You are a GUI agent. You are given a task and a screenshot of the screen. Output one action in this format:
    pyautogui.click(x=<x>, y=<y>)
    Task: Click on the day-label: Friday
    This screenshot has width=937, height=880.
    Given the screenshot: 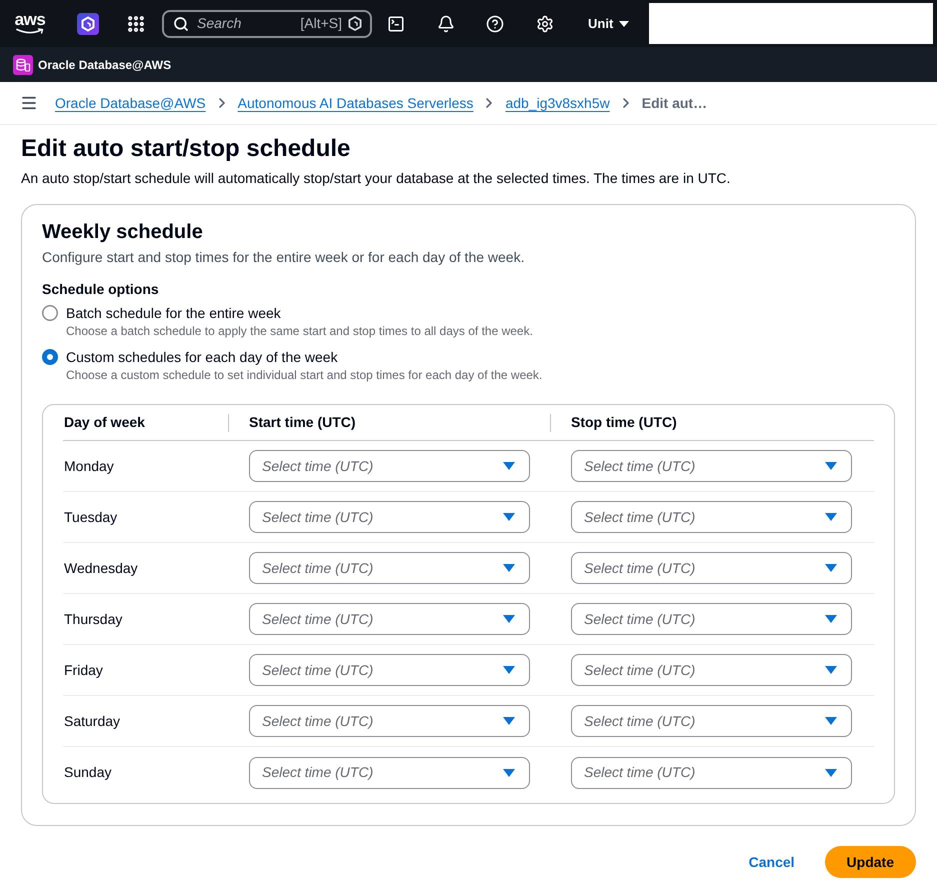 What is the action you would take?
    pyautogui.click(x=84, y=670)
    